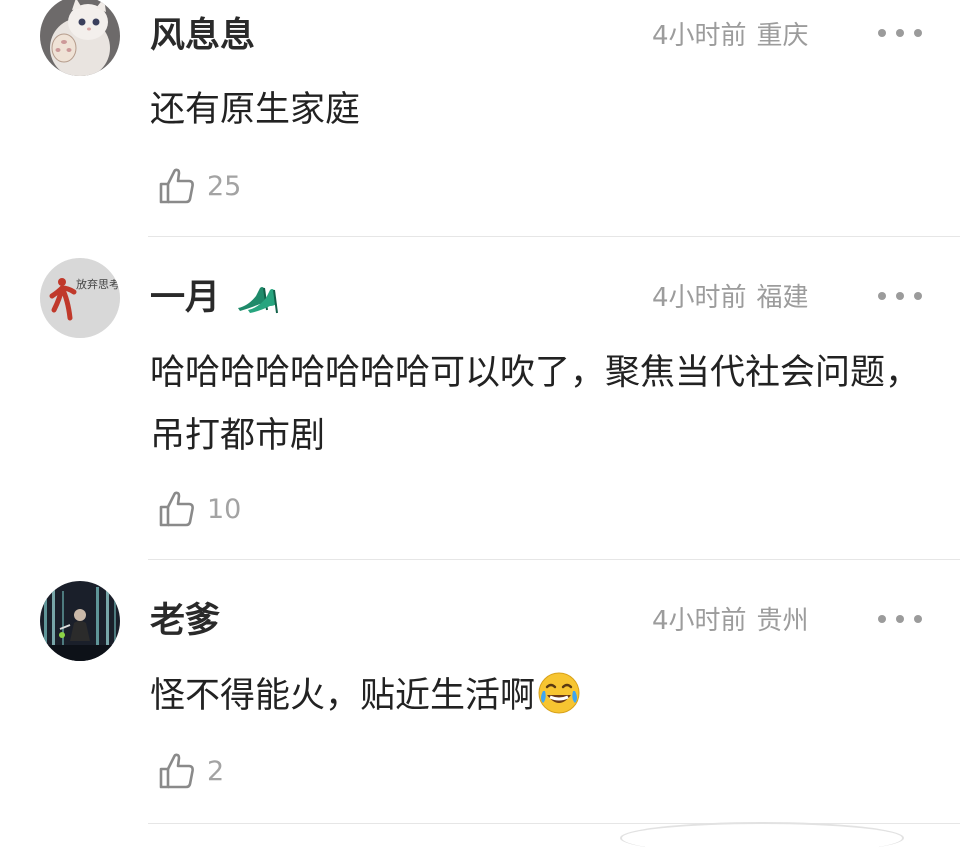 This screenshot has width=960, height=854. I want to click on comment-text: 怪不得能火，贴近生活啊, so click(540, 696).